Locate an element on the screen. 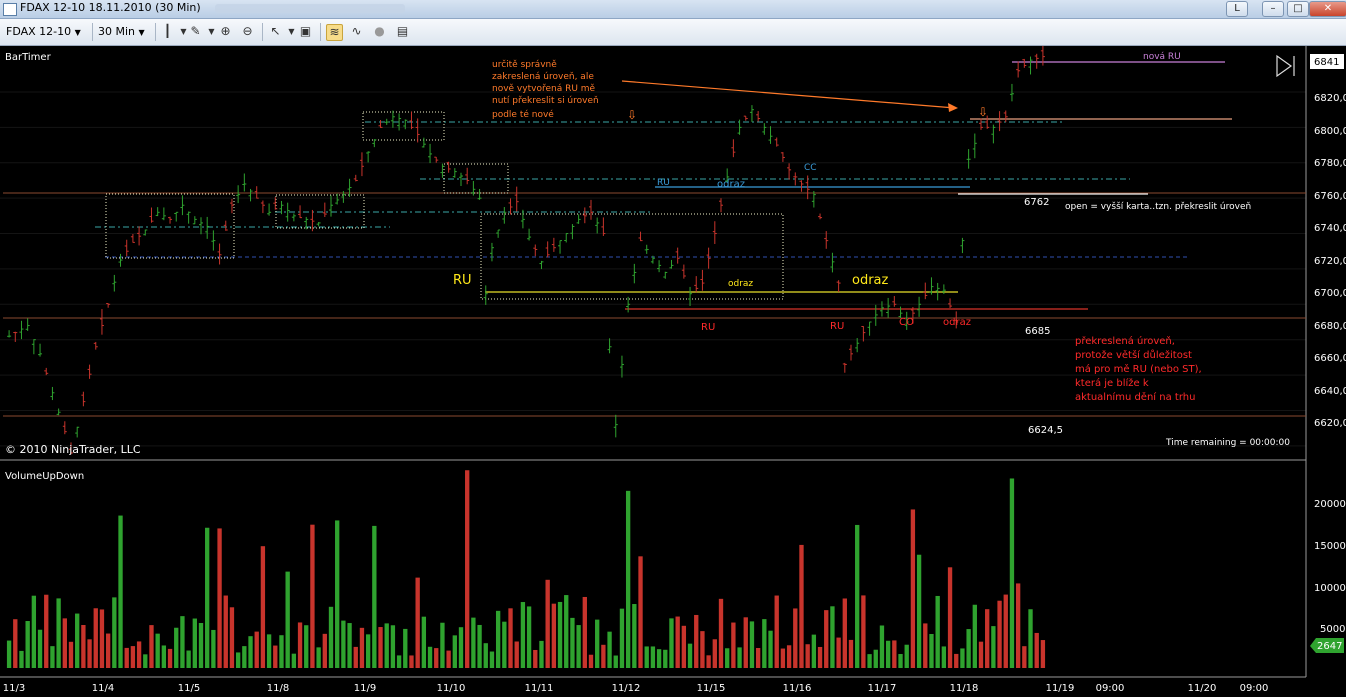 The image size is (1346, 697). play-icon is located at coordinates (1284, 66).